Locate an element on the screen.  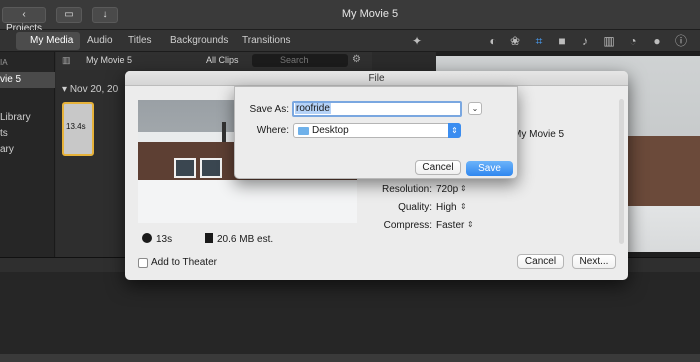
crop-icon: ⌗ is located at coordinates (539, 41).